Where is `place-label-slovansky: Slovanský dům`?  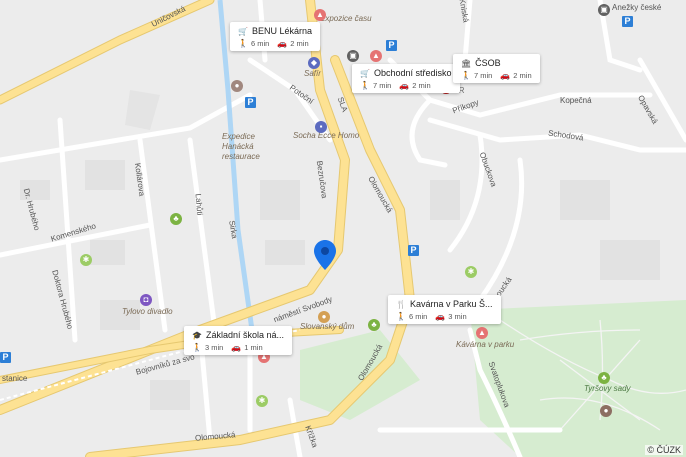 place-label-slovansky: Slovanský dům is located at coordinates (327, 326).